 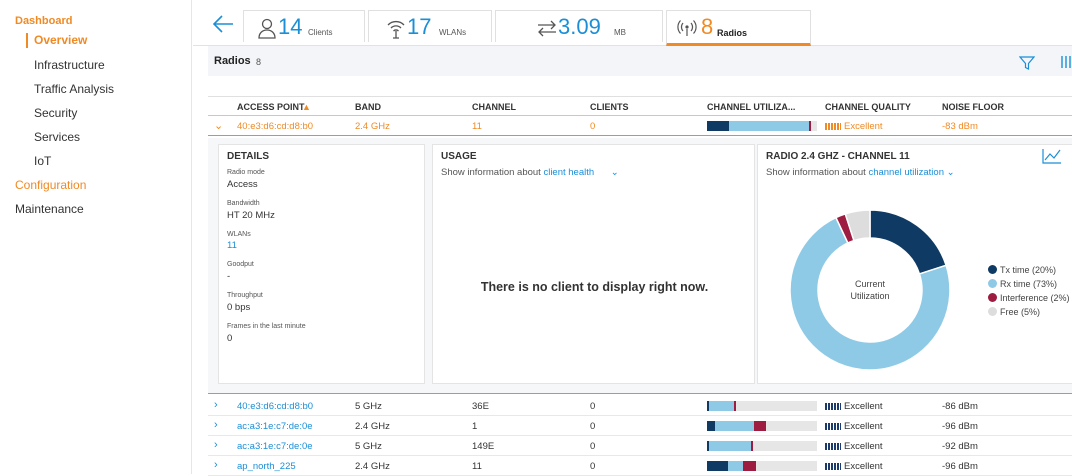 I want to click on sidebar-item-services: Services, so click(x=57, y=137).